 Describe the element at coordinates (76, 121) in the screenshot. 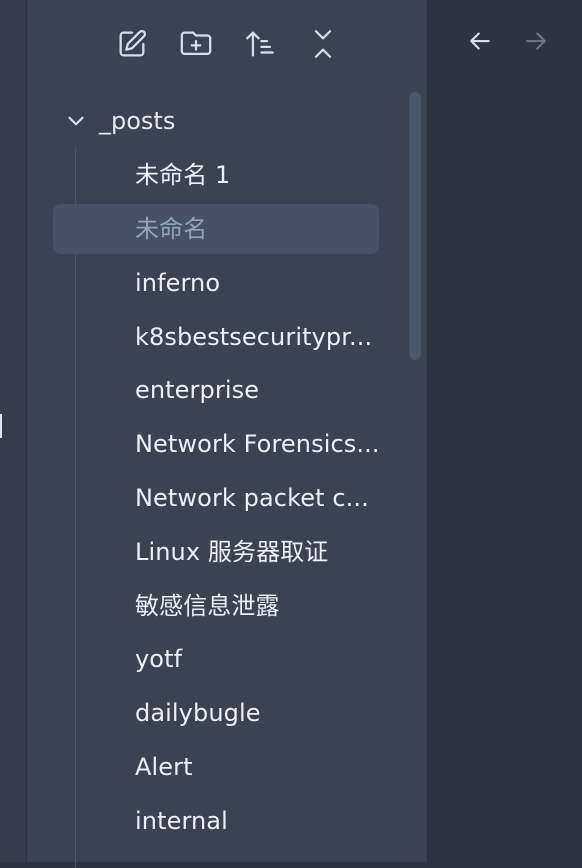

I see `chevron-down-icon` at that location.